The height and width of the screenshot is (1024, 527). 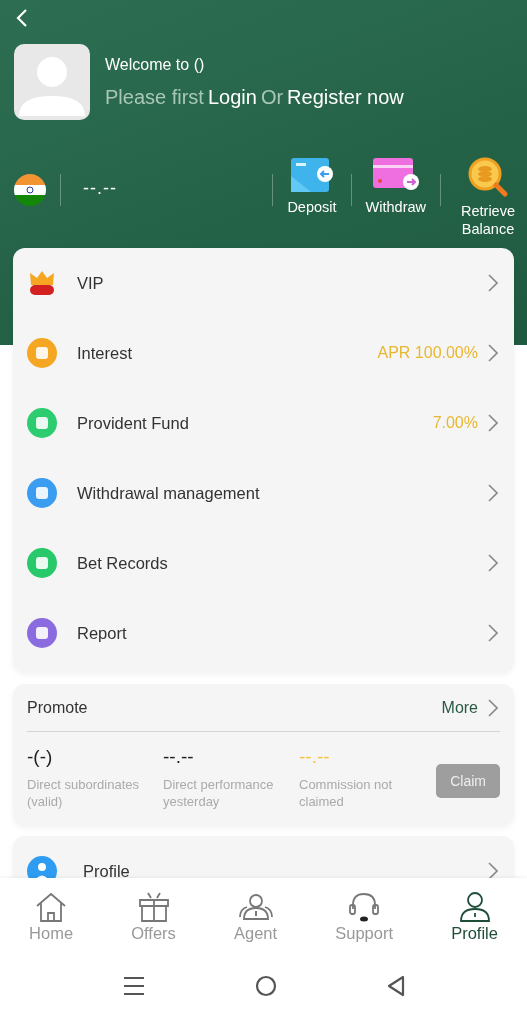 What do you see at coordinates (346, 793) in the screenshot?
I see `stat-label: Commission not claimed` at bounding box center [346, 793].